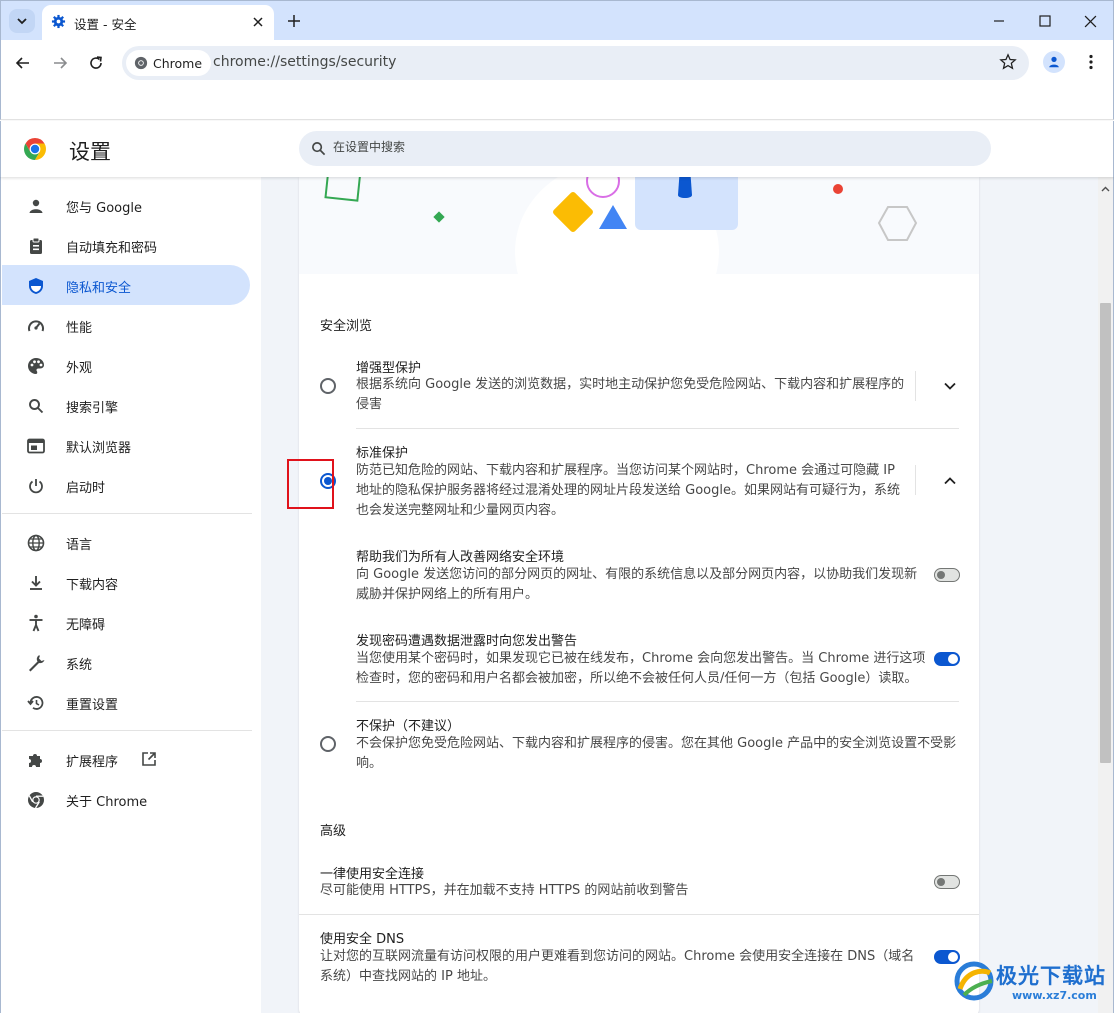 Image resolution: width=1114 pixels, height=1013 pixels. I want to click on no-protection-title: 不保护（不建议）, so click(408, 726).